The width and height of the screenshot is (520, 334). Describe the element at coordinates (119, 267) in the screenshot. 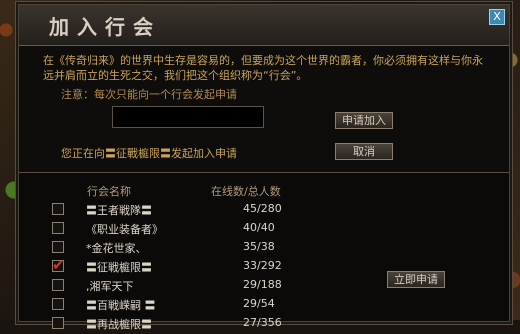

I see `guild-name: 〓征戦榳限〓` at that location.